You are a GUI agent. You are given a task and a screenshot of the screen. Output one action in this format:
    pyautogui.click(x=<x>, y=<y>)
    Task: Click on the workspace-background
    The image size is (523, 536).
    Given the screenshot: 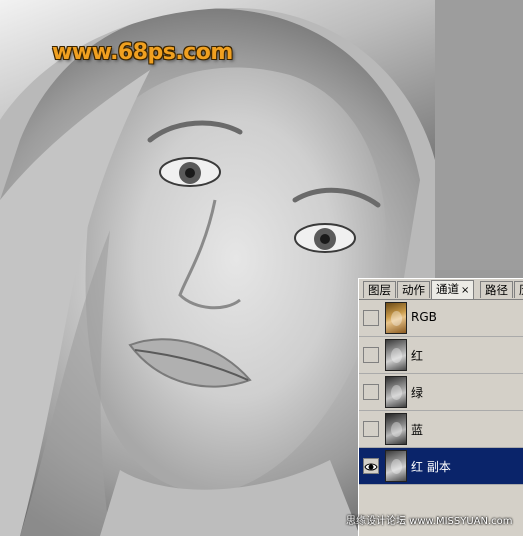 What is the action you would take?
    pyautogui.click(x=479, y=135)
    